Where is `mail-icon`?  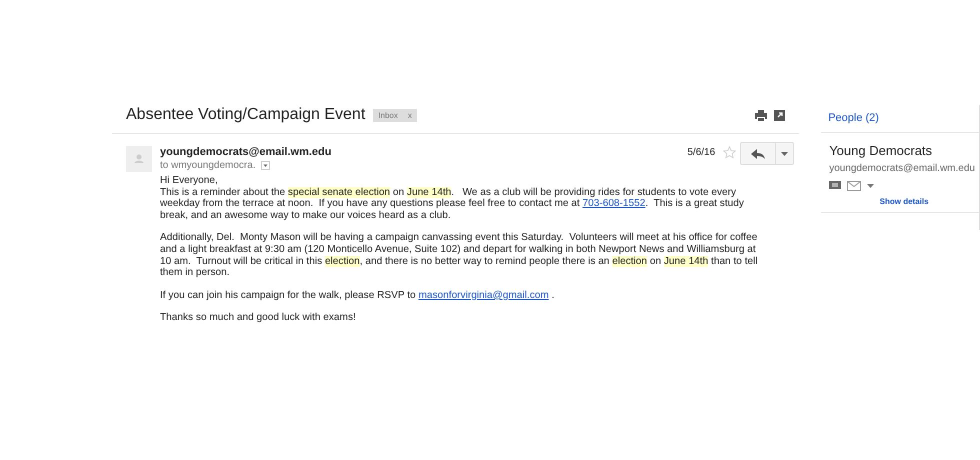 mail-icon is located at coordinates (854, 186).